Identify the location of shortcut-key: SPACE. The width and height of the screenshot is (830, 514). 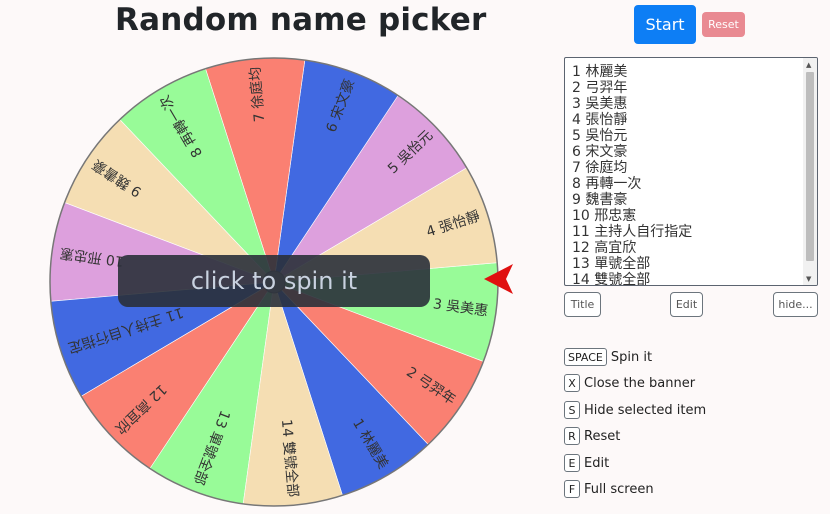
(585, 357).